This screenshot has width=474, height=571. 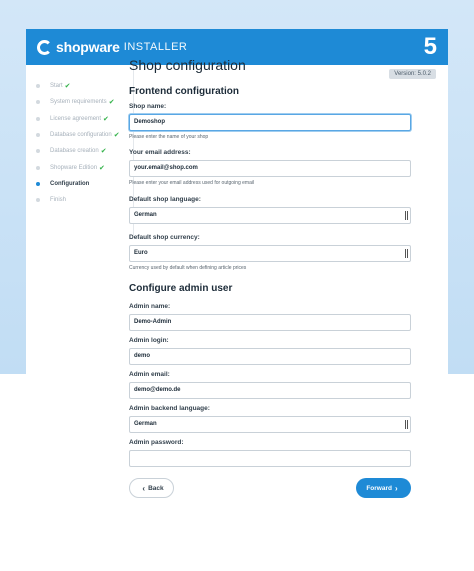 I want to click on step-item-license-agreement: License agreement ✔, so click(x=78, y=119).